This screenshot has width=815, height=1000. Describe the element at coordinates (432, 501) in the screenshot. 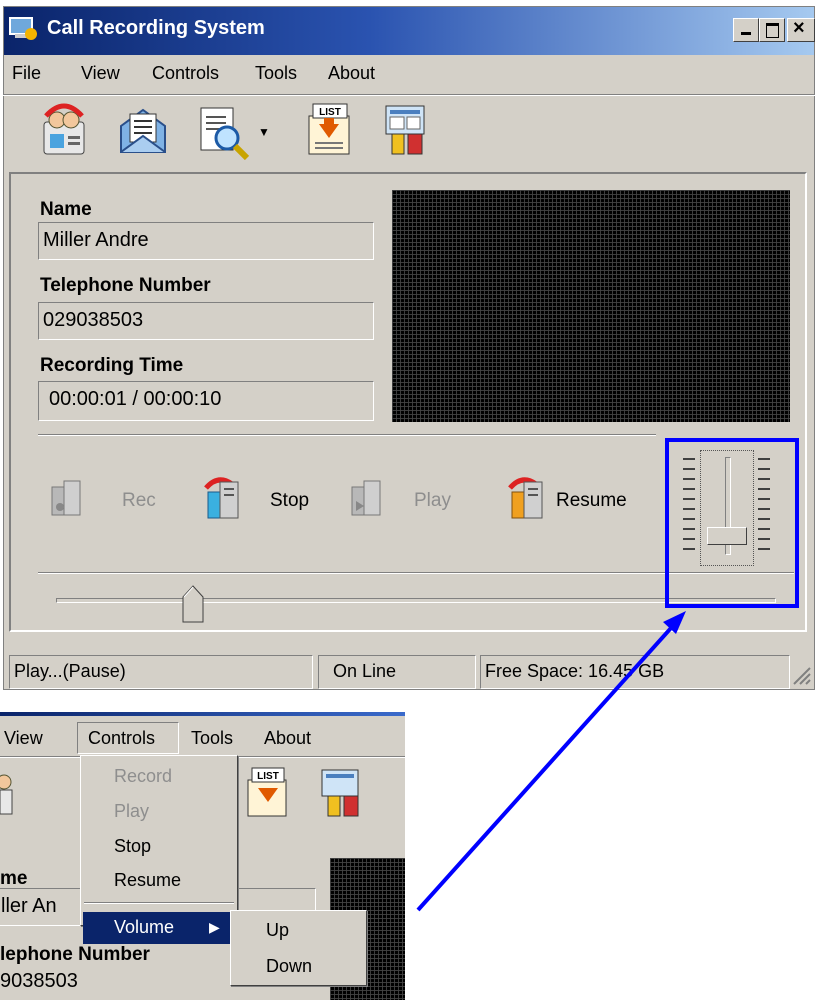

I see `play-label: Play` at that location.